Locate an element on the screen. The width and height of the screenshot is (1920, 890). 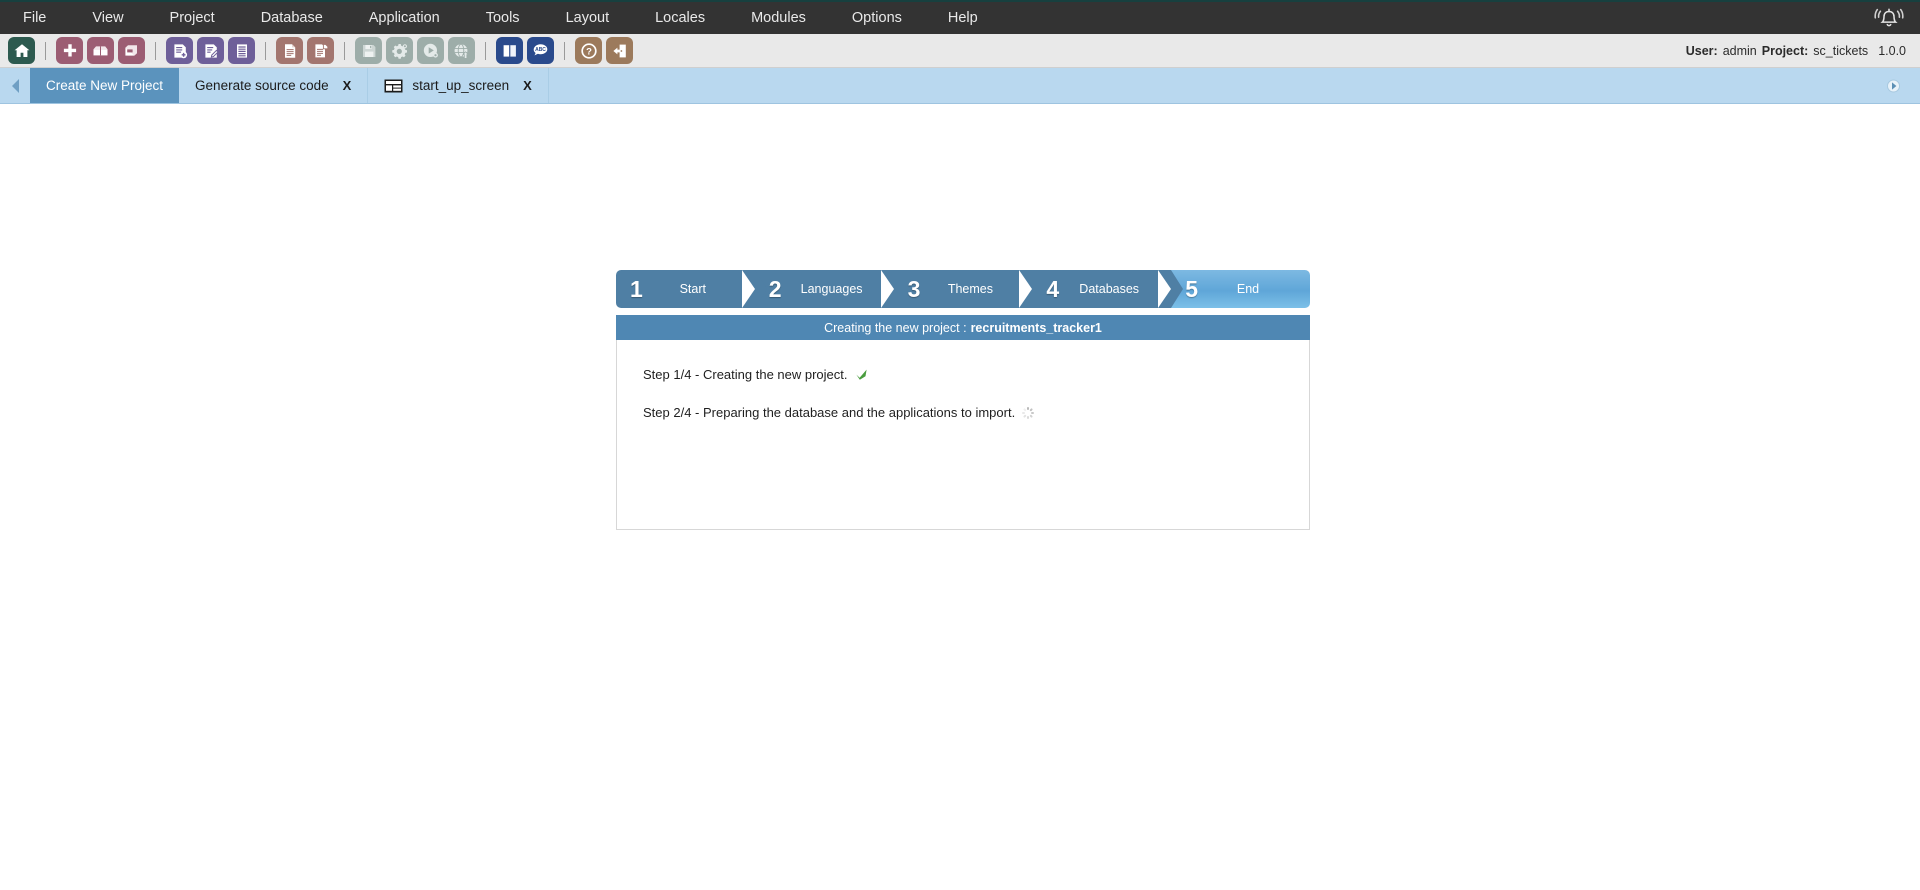
project-value: sc_tickets is located at coordinates (1841, 50).